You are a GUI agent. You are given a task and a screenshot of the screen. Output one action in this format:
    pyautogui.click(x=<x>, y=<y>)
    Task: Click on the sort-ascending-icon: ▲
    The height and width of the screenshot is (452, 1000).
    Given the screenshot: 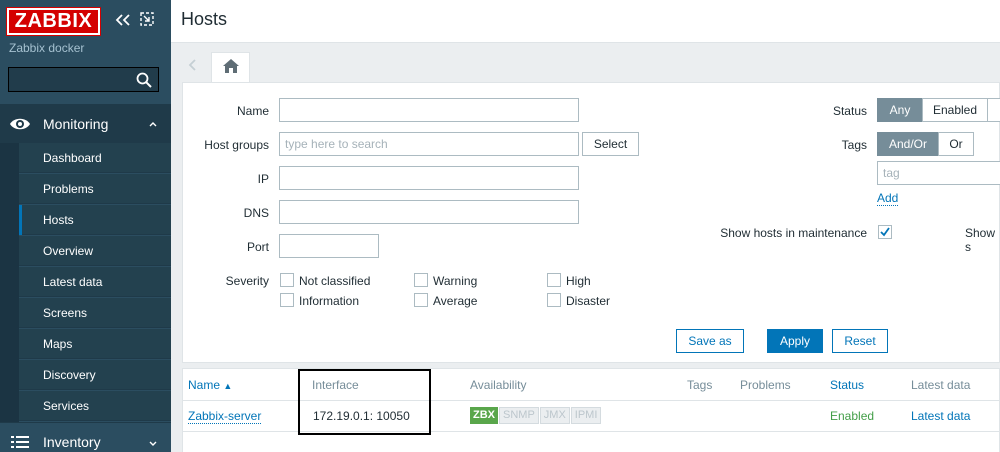 What is the action you would take?
    pyautogui.click(x=228, y=386)
    